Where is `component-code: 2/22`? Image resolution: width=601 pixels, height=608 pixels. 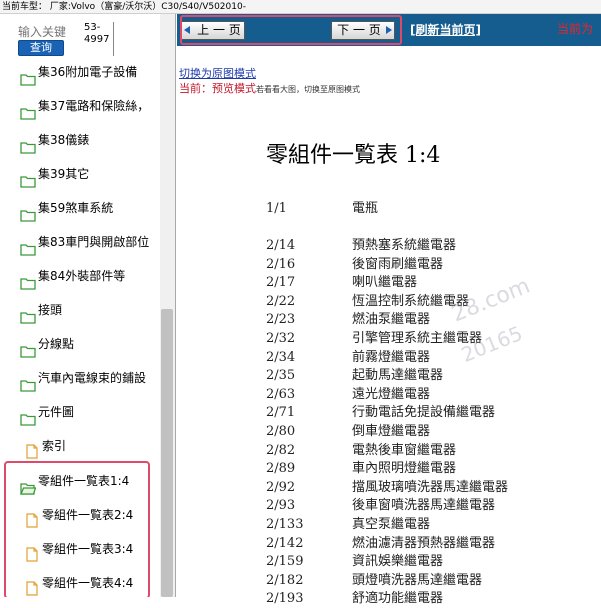 component-code: 2/22 is located at coordinates (281, 301).